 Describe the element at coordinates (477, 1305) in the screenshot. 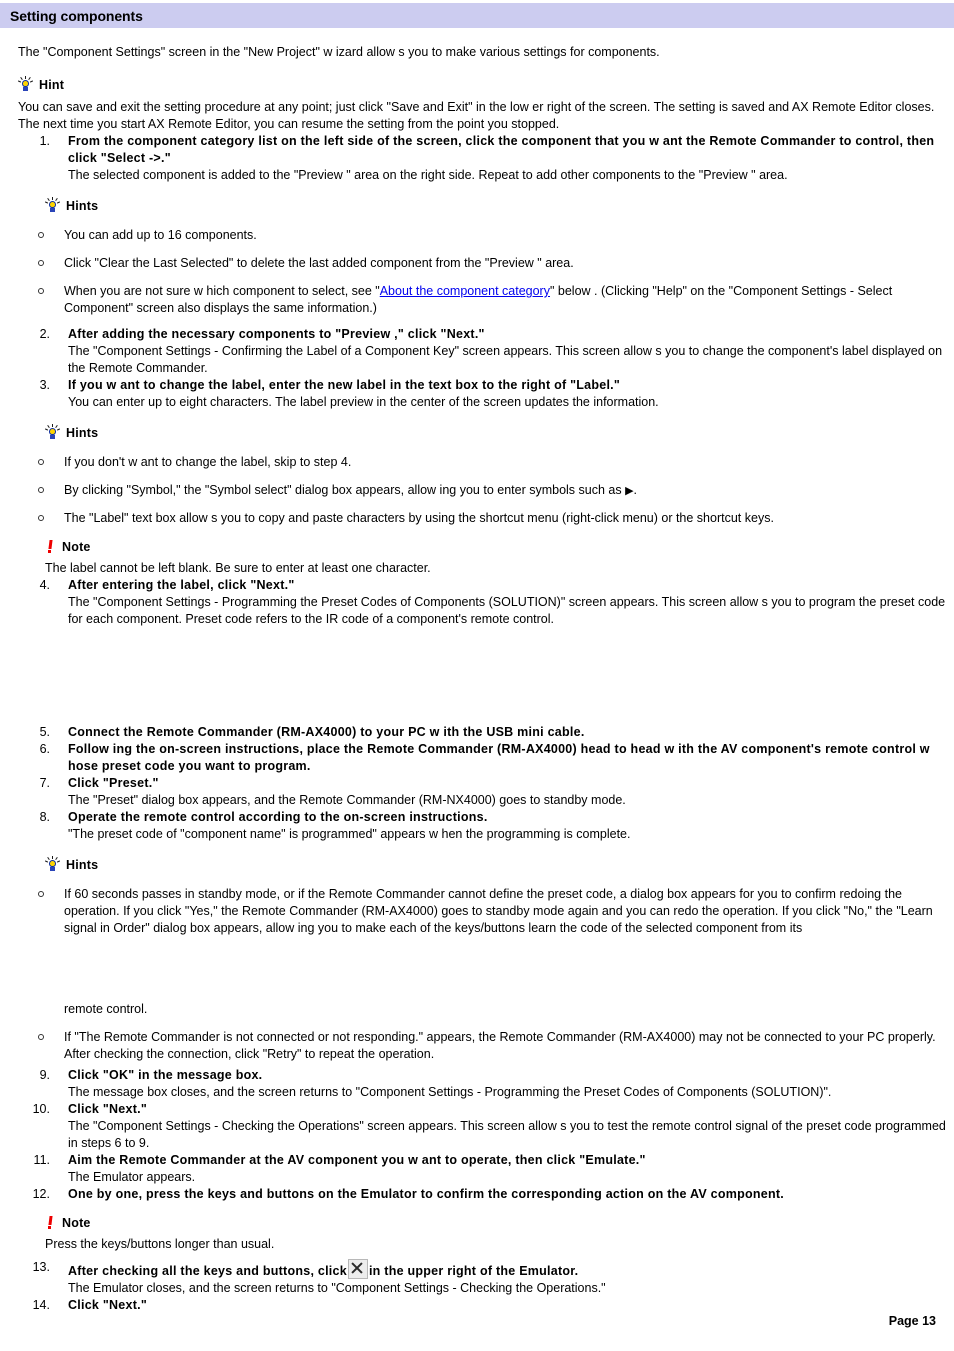

I see `step-item: 14. Click "Next."` at that location.